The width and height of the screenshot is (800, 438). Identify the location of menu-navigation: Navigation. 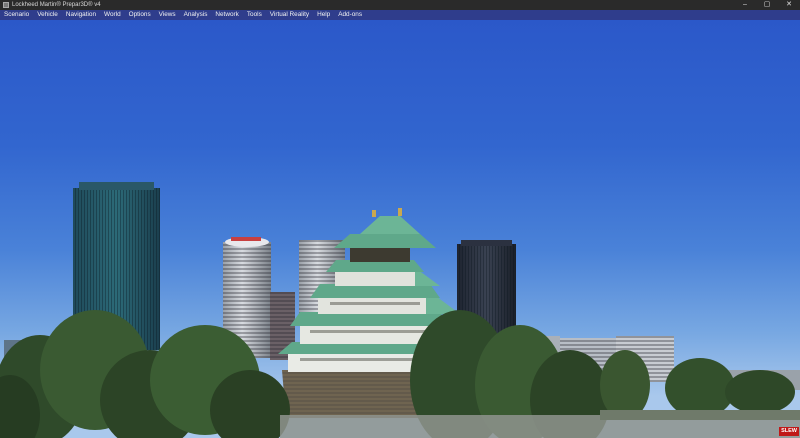
(81, 15).